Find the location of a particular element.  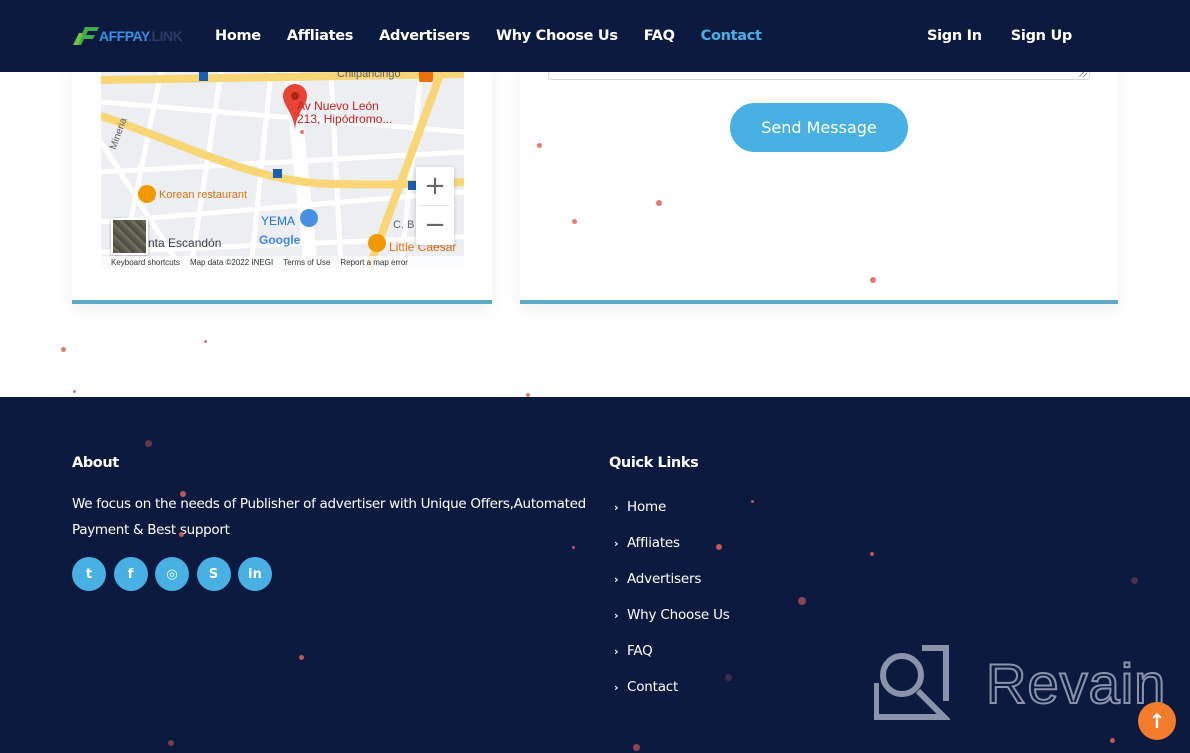

quick-link-label: Why Choose Us is located at coordinates (678, 615).